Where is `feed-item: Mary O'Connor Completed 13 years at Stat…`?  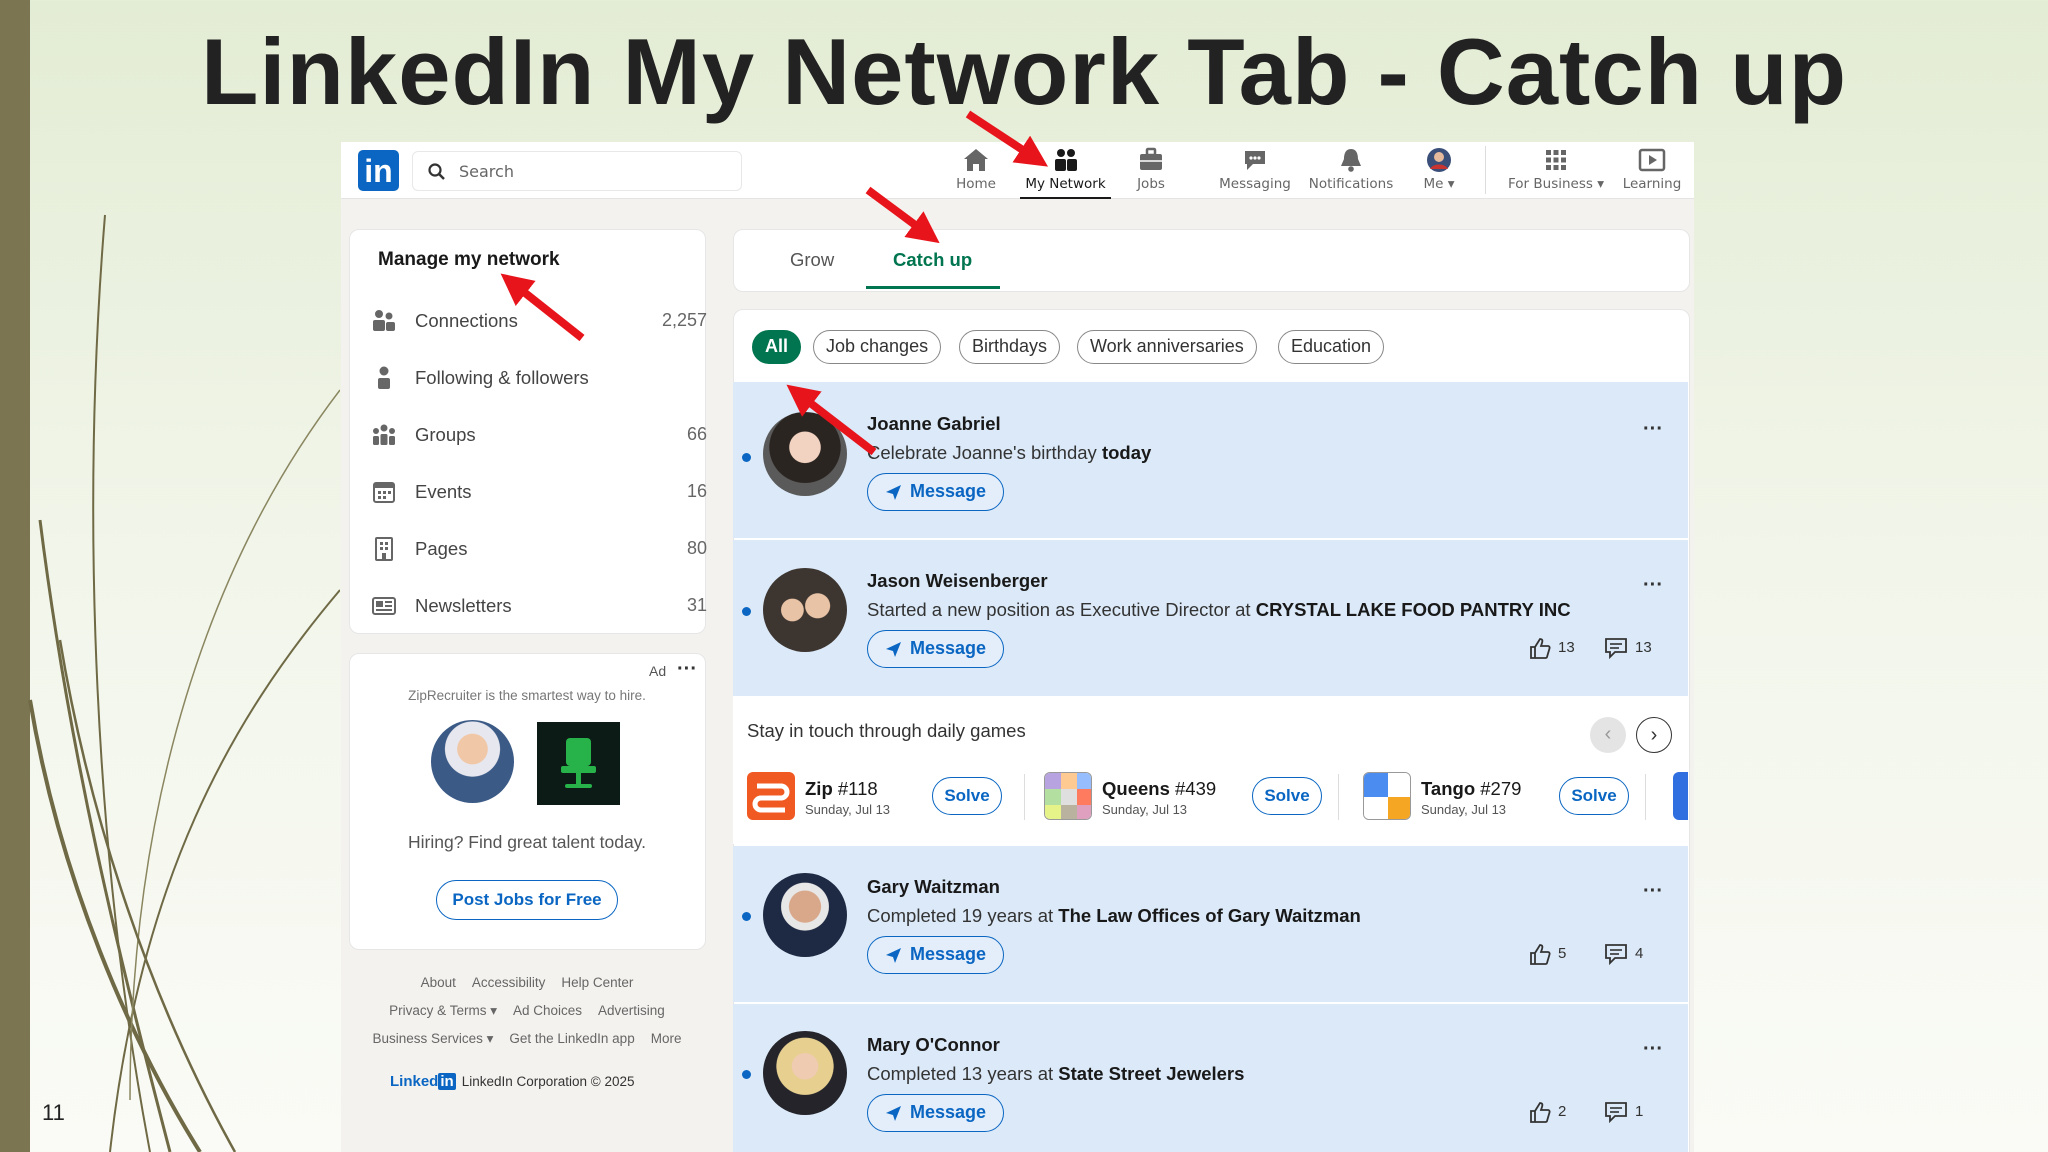 feed-item: Mary O'Connor Completed 13 years at Stat… is located at coordinates (1210, 1078).